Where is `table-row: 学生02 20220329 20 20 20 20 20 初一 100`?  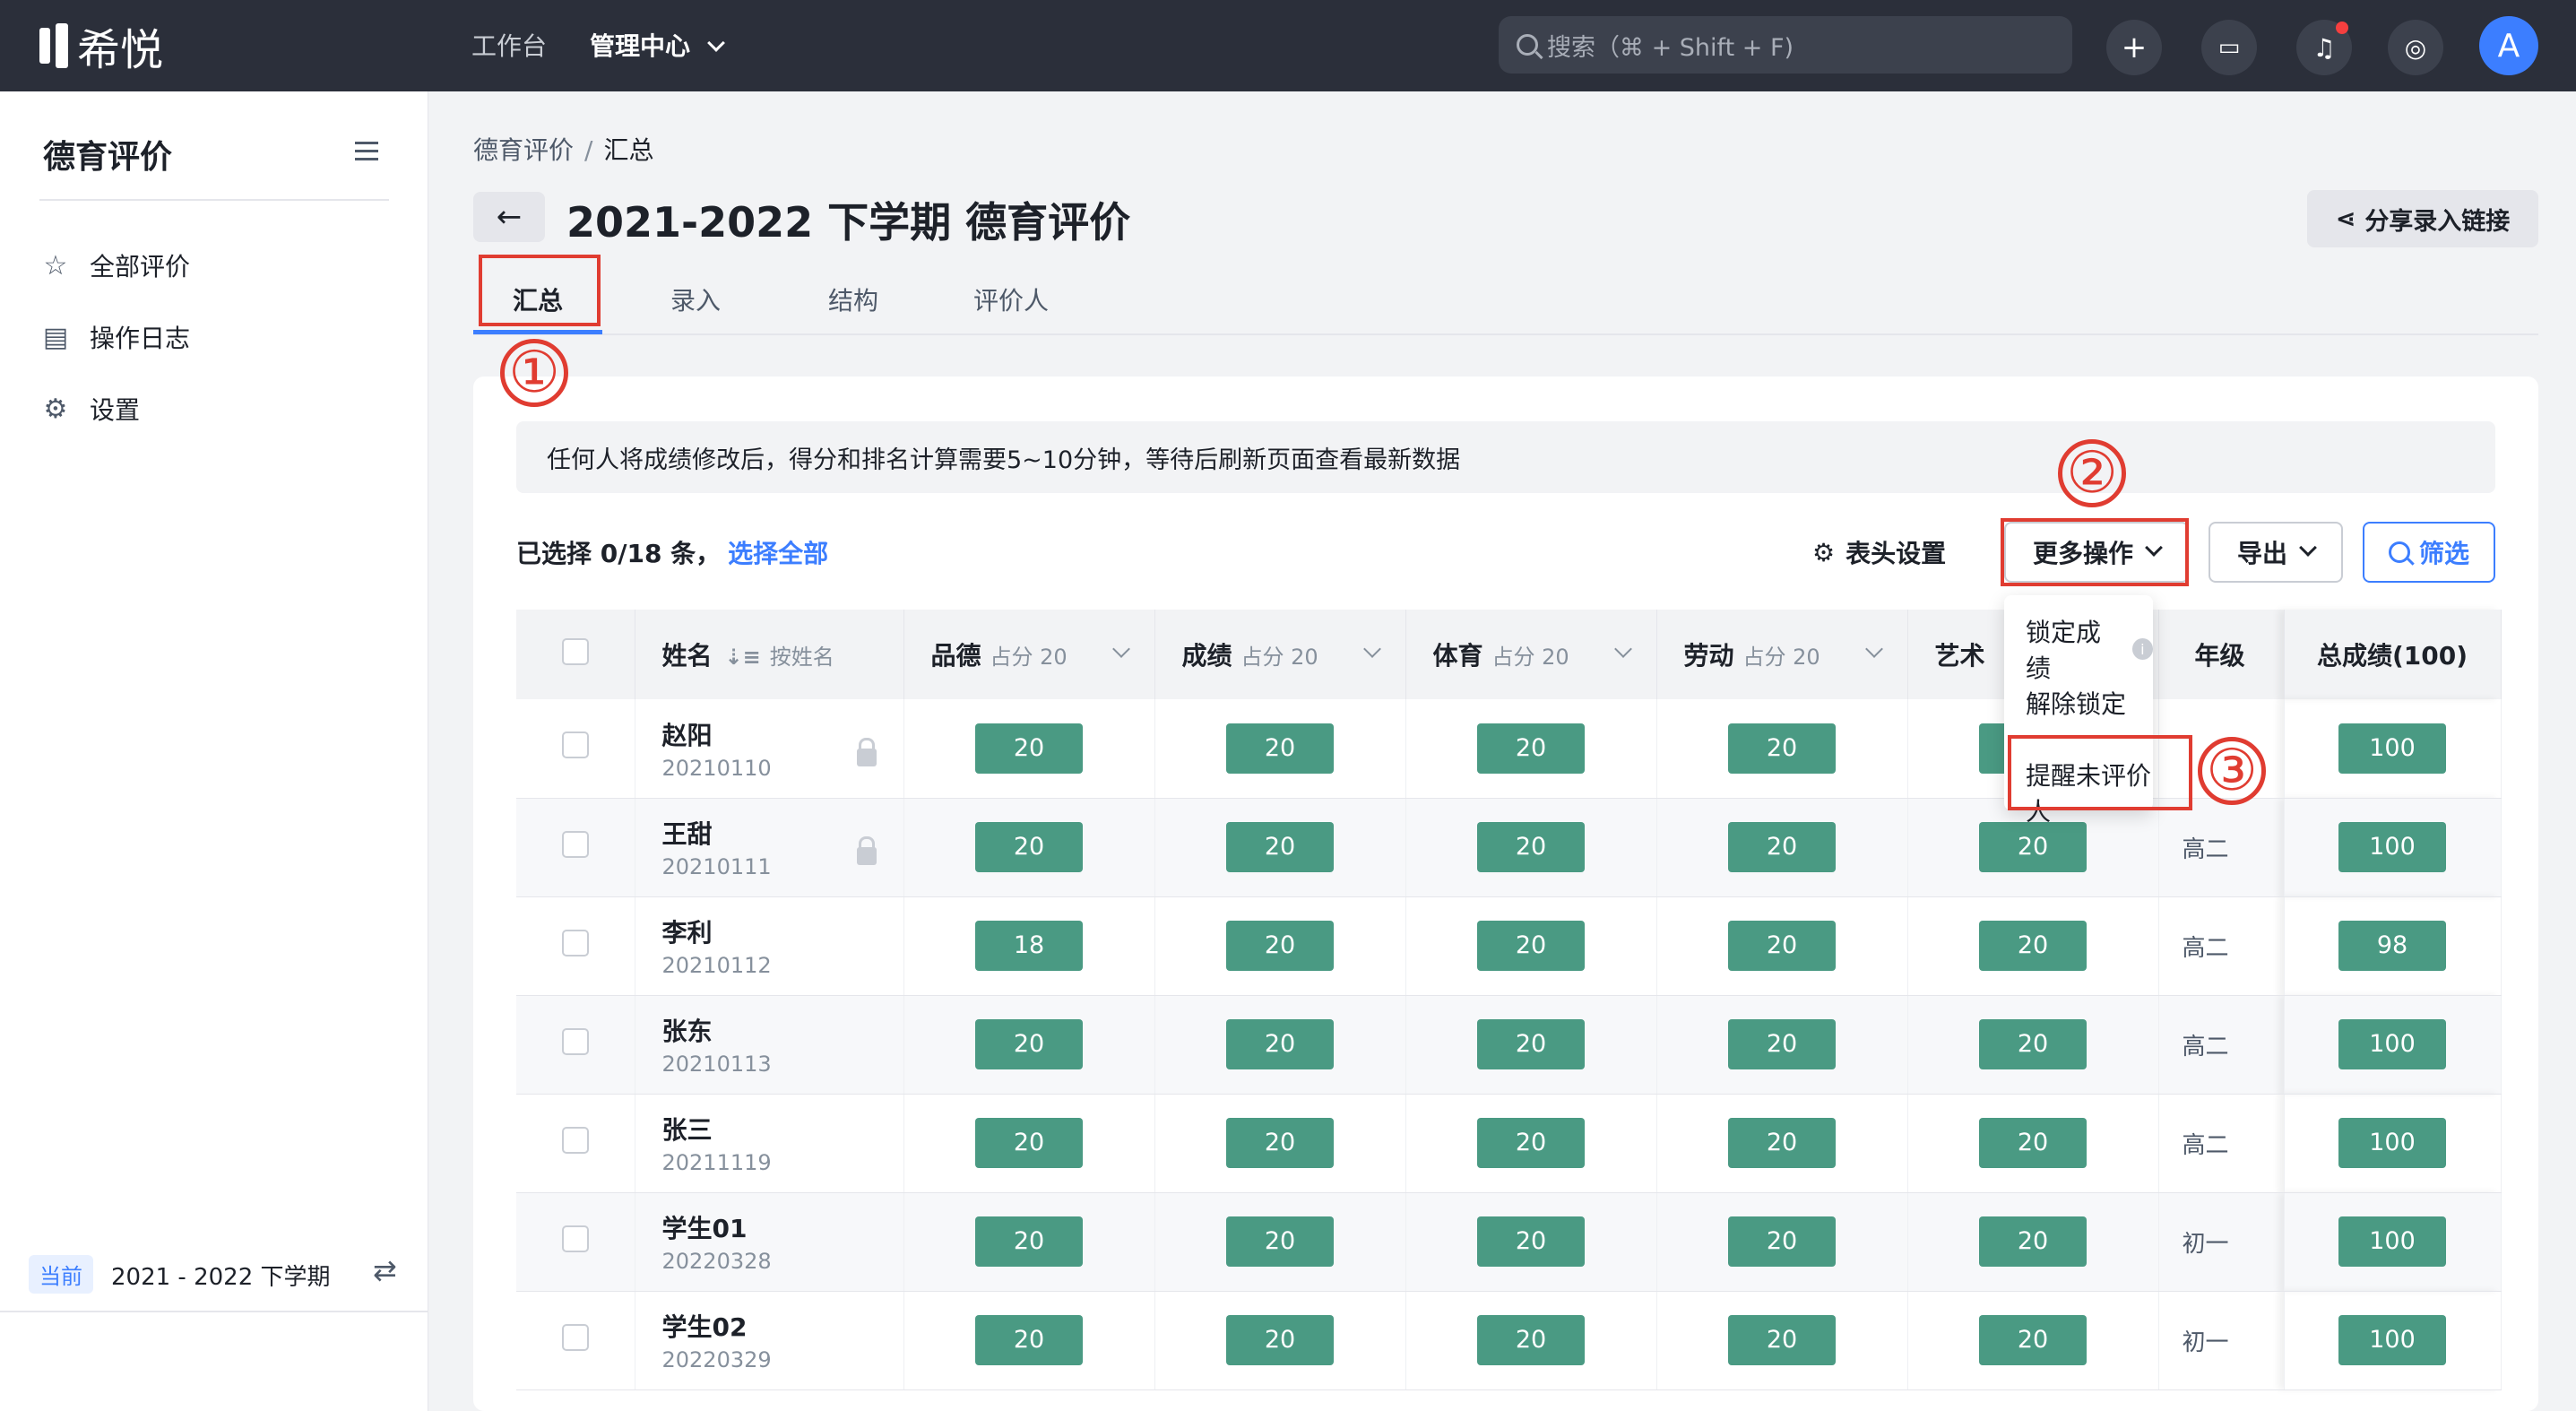
table-row: 学生02 20220329 20 20 20 20 20 初一 100 is located at coordinates (1509, 1340).